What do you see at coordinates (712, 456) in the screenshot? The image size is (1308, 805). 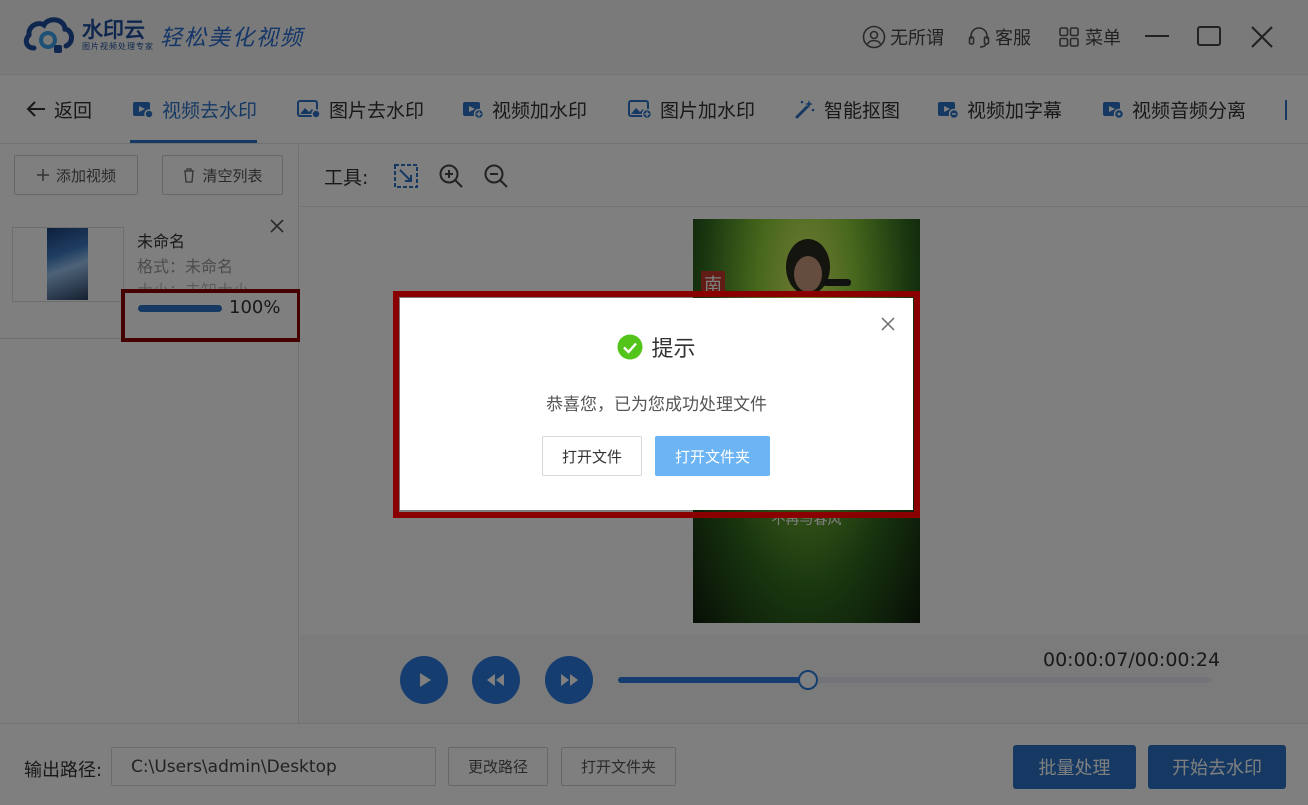 I see `open-folder-button: 打开文件夹` at bounding box center [712, 456].